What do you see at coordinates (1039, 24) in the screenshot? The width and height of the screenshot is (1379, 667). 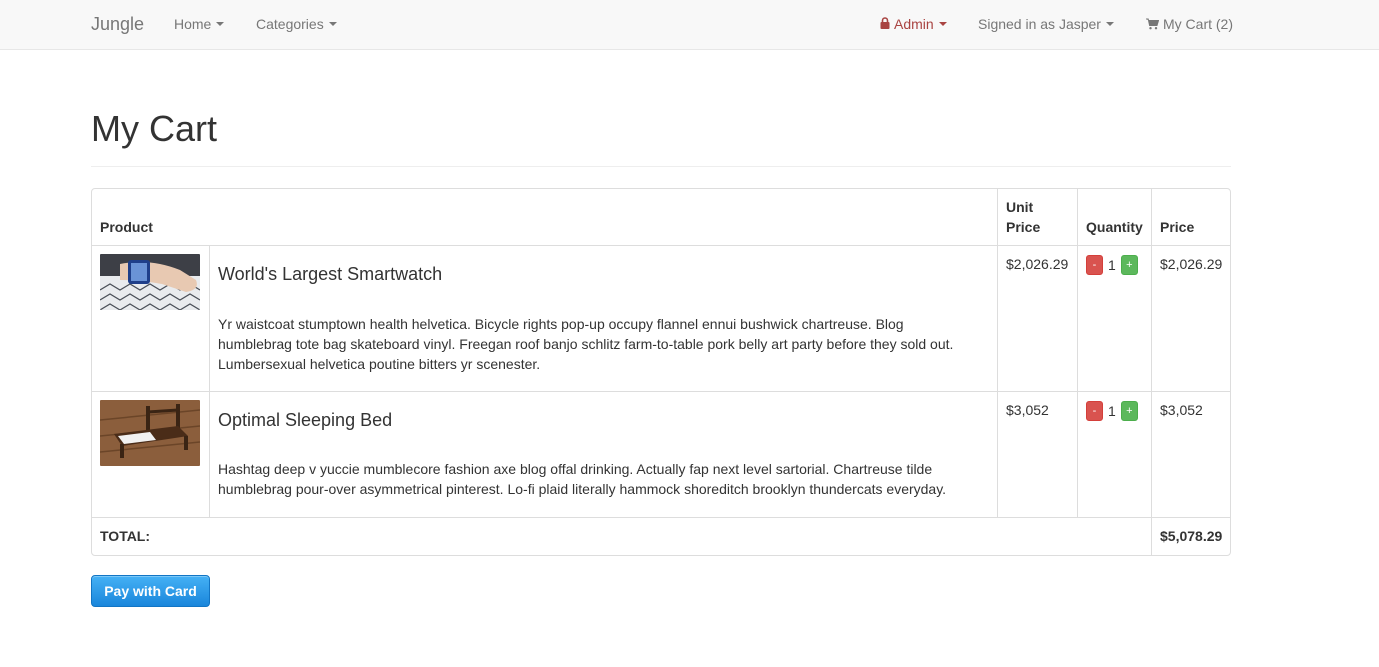 I see `nav-user-label: Signed in as Jasper` at bounding box center [1039, 24].